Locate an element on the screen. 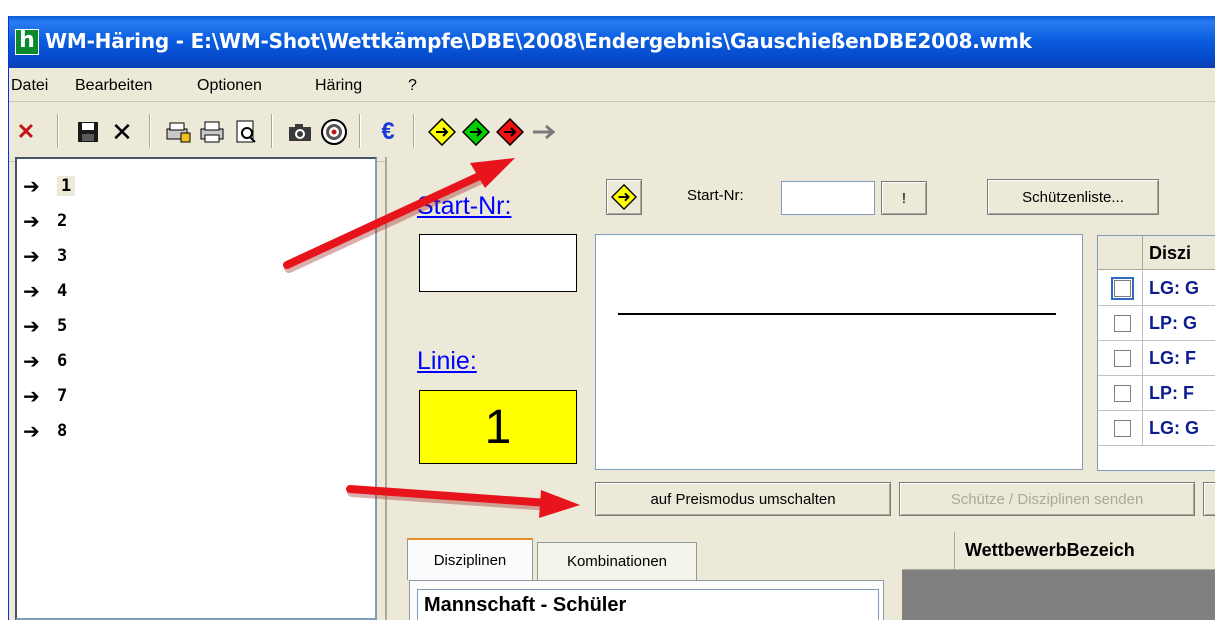 This screenshot has height=620, width=1215. green-diamond-arrow-icon is located at coordinates (476, 132).